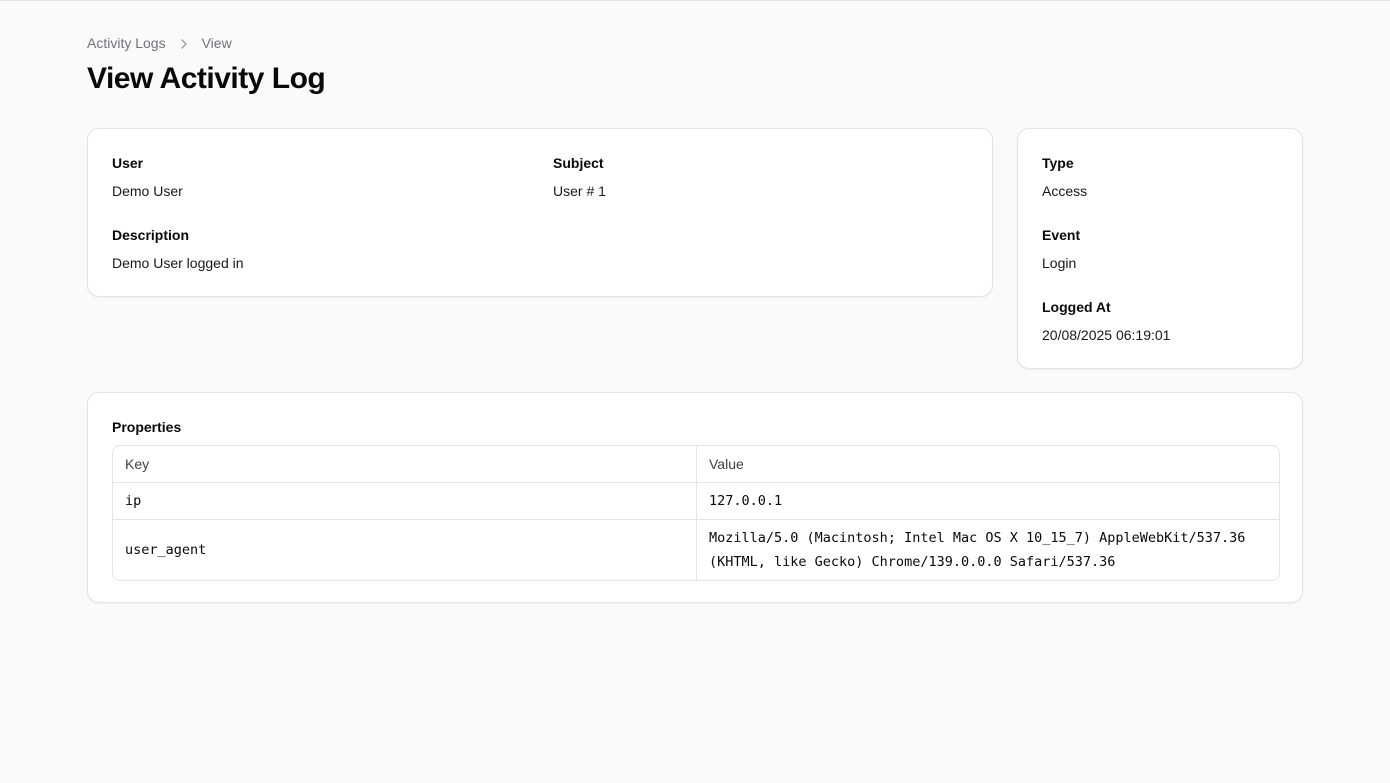 The width and height of the screenshot is (1390, 783). I want to click on table-header-row: Key Value, so click(696, 464).